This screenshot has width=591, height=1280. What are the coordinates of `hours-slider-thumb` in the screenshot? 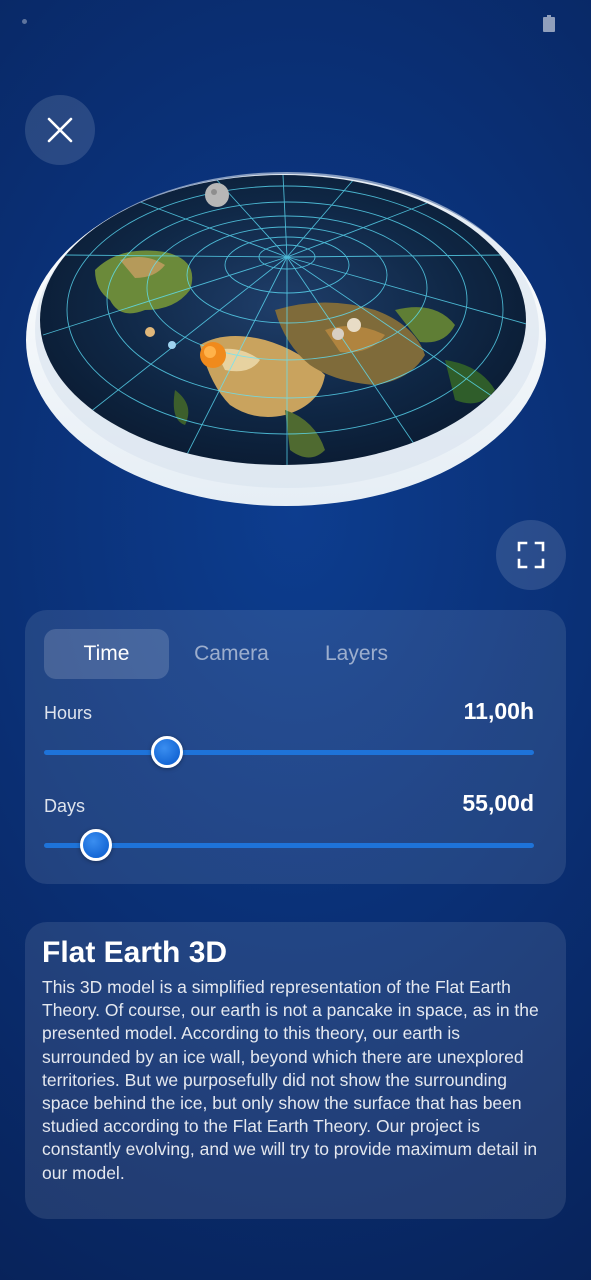 It's located at (166, 752).